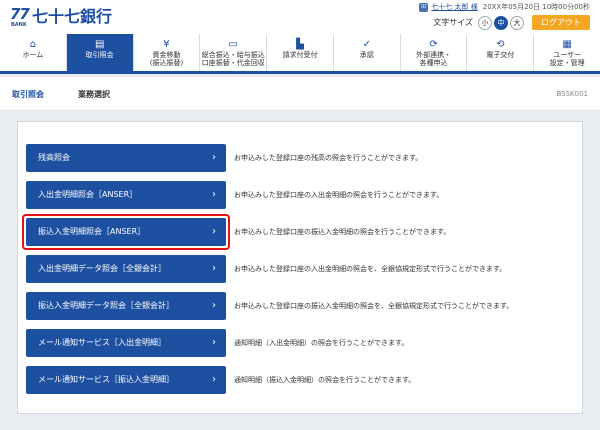  What do you see at coordinates (72, 16) in the screenshot?
I see `bank-name: 七十七銀行` at bounding box center [72, 16].